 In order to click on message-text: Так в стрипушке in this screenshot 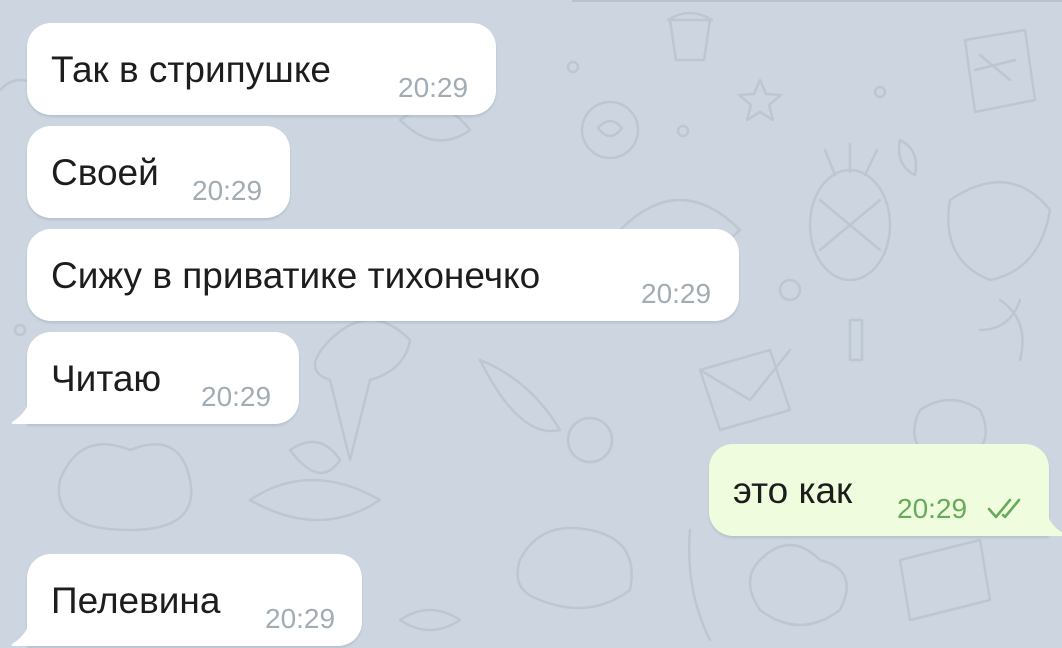, I will do `click(191, 69)`.